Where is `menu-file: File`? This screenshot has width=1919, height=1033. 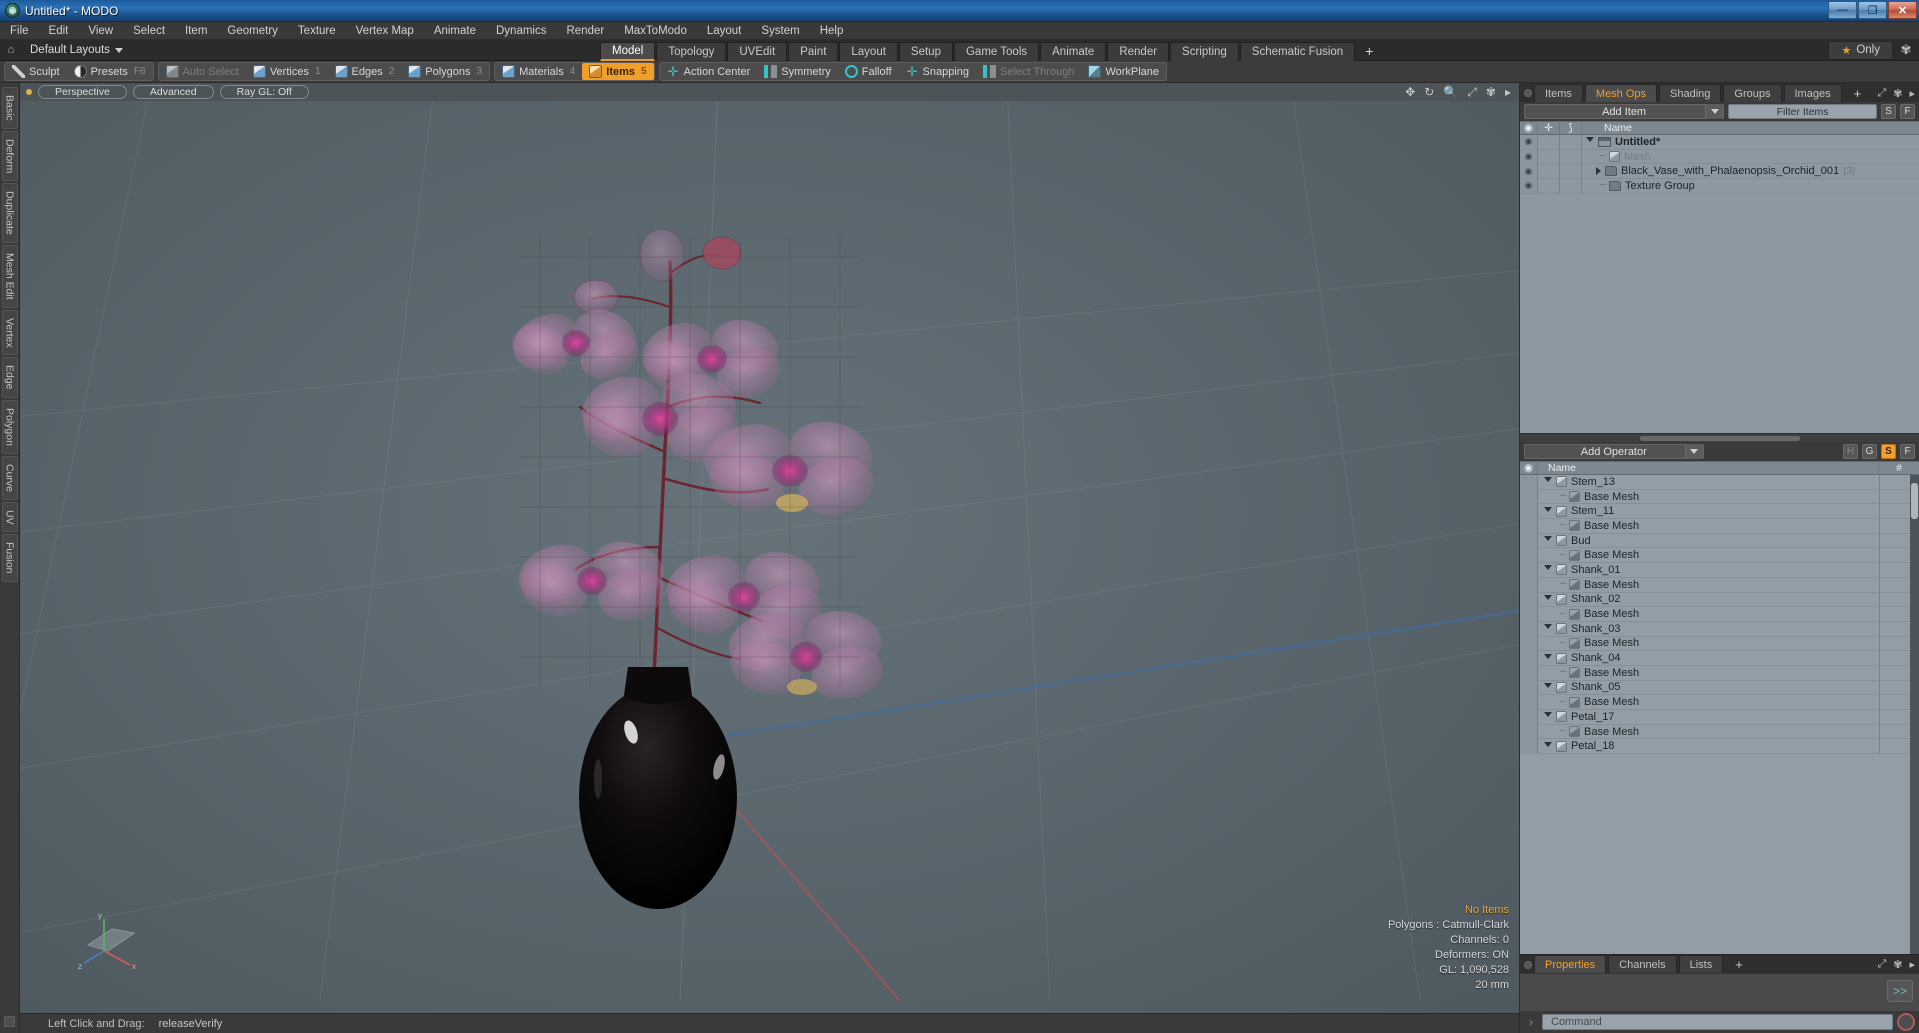 menu-file: File is located at coordinates (19, 31).